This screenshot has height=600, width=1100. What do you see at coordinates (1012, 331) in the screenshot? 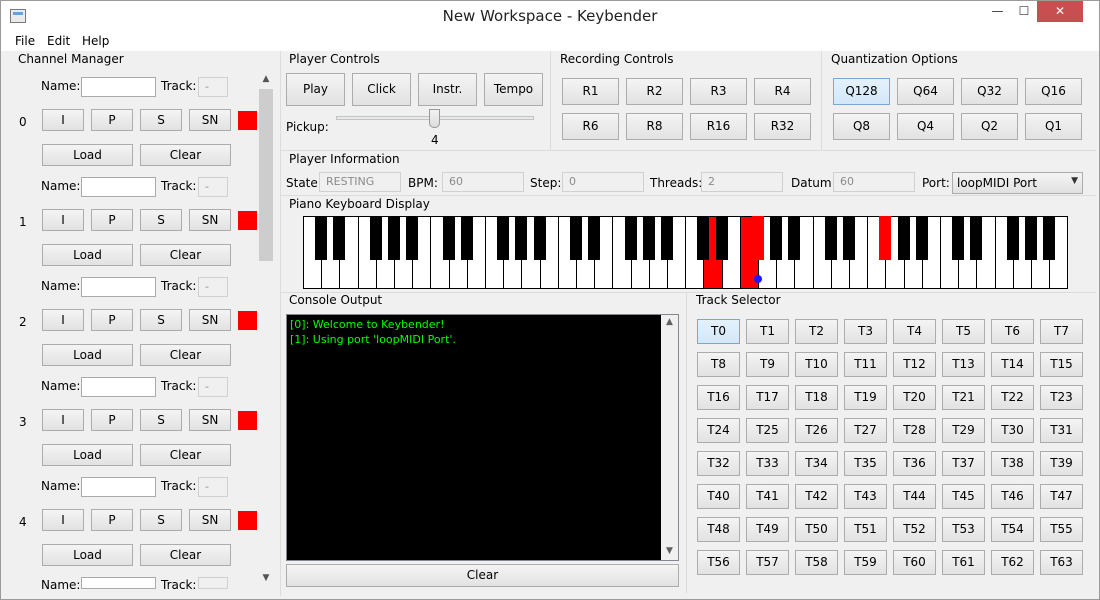
I see `track-t6-button: T6` at bounding box center [1012, 331].